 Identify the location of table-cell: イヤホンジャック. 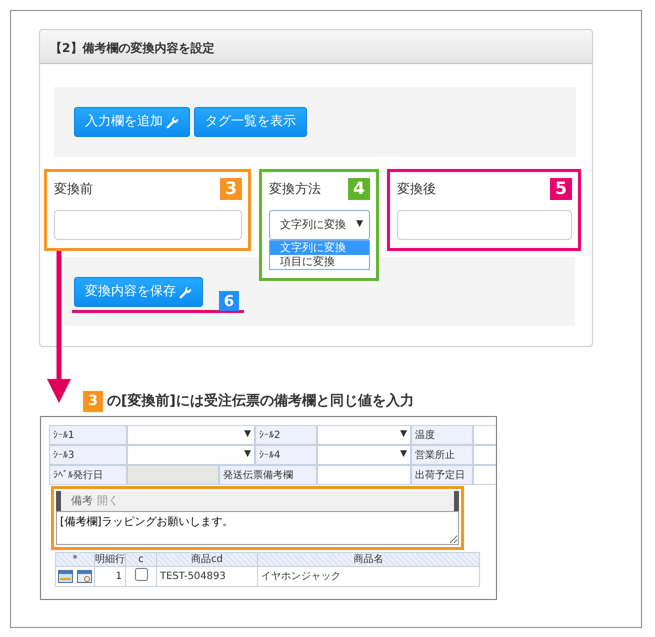
(369, 576).